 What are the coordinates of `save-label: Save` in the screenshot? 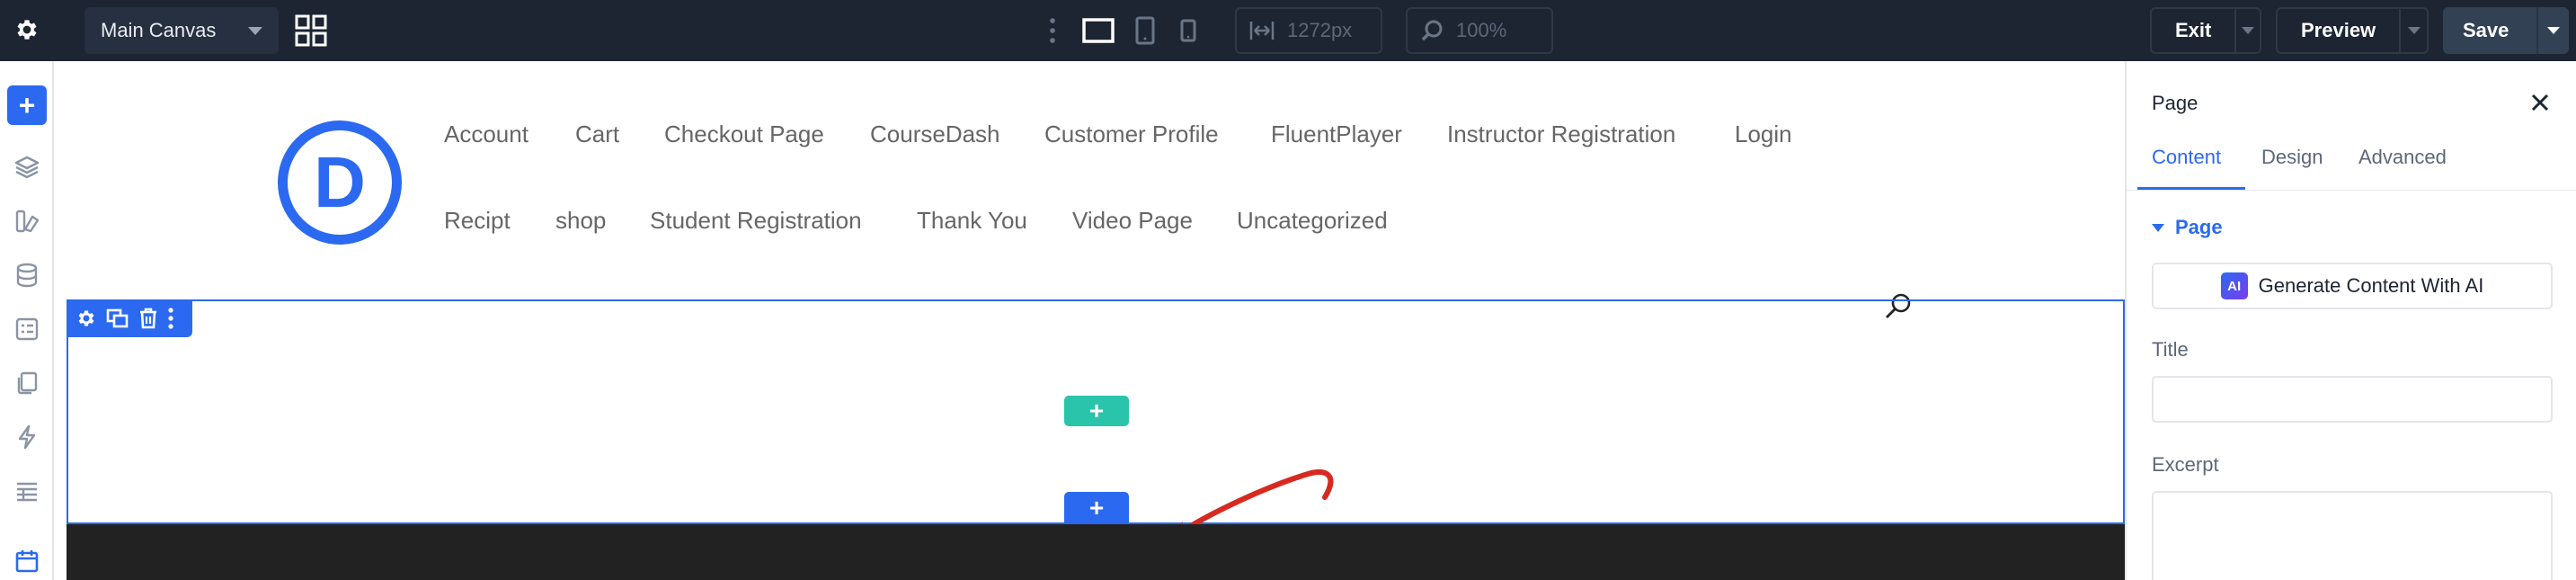 It's located at (2486, 30).